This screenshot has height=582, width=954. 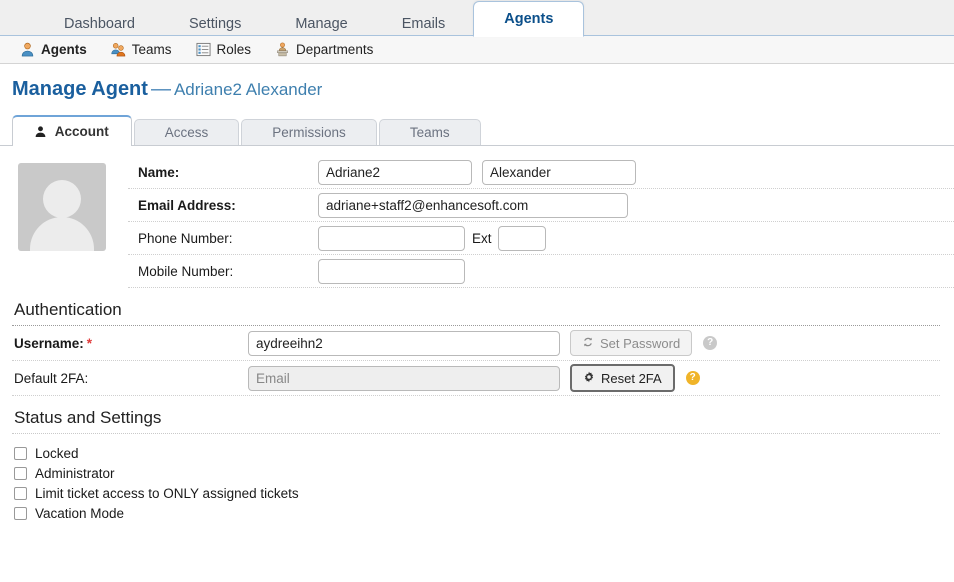 I want to click on email-address-input, so click(x=473, y=205).